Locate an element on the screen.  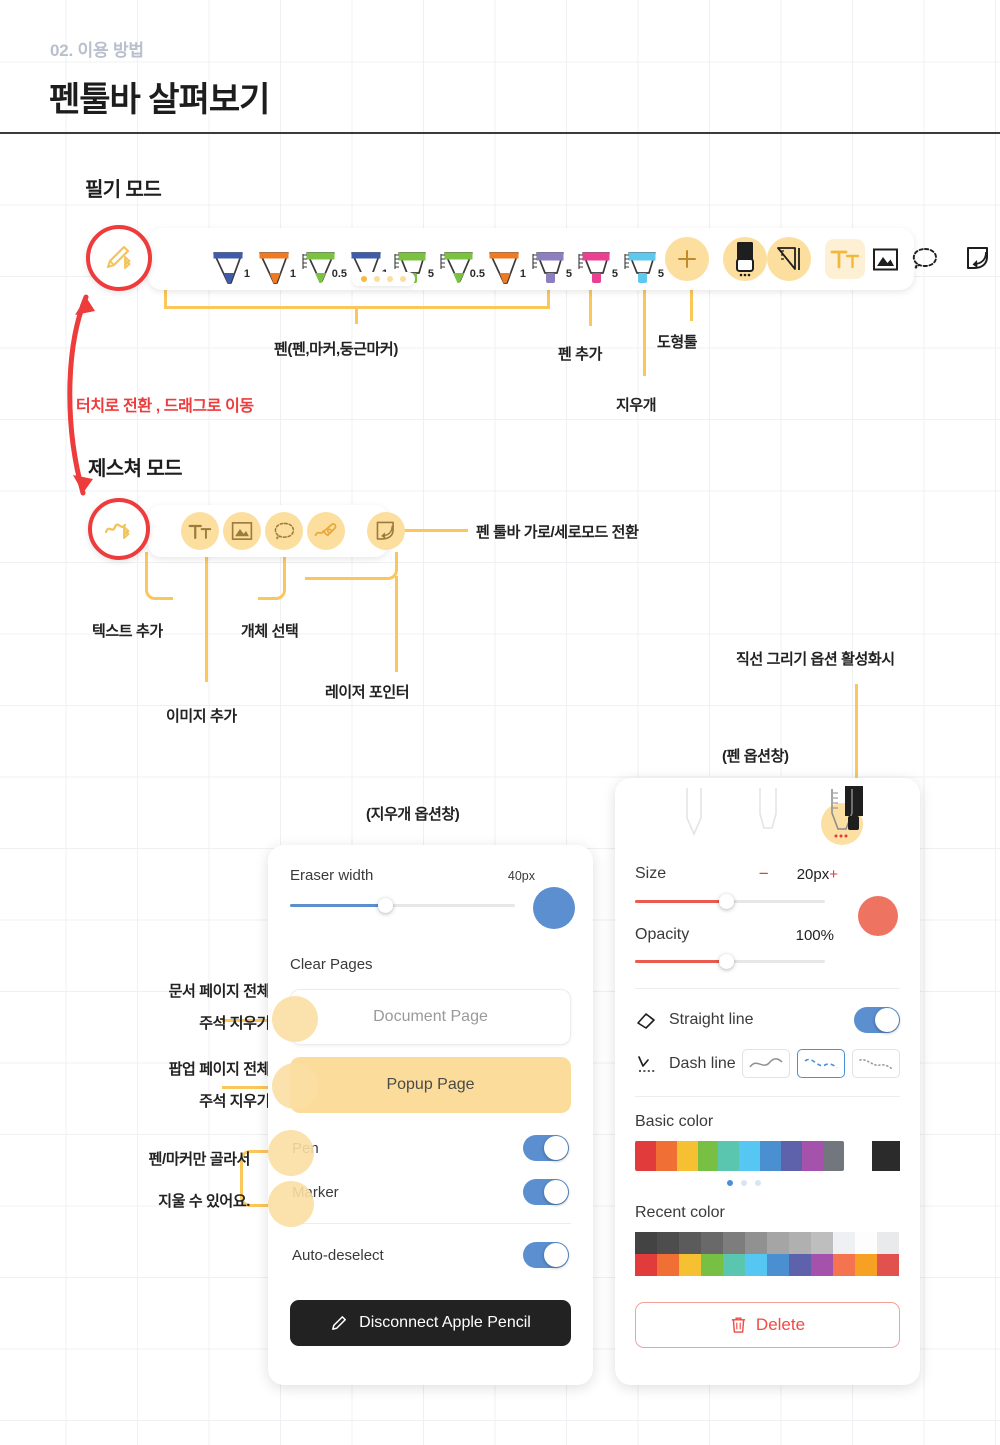
gesture-orientation-button is located at coordinates (386, 531).